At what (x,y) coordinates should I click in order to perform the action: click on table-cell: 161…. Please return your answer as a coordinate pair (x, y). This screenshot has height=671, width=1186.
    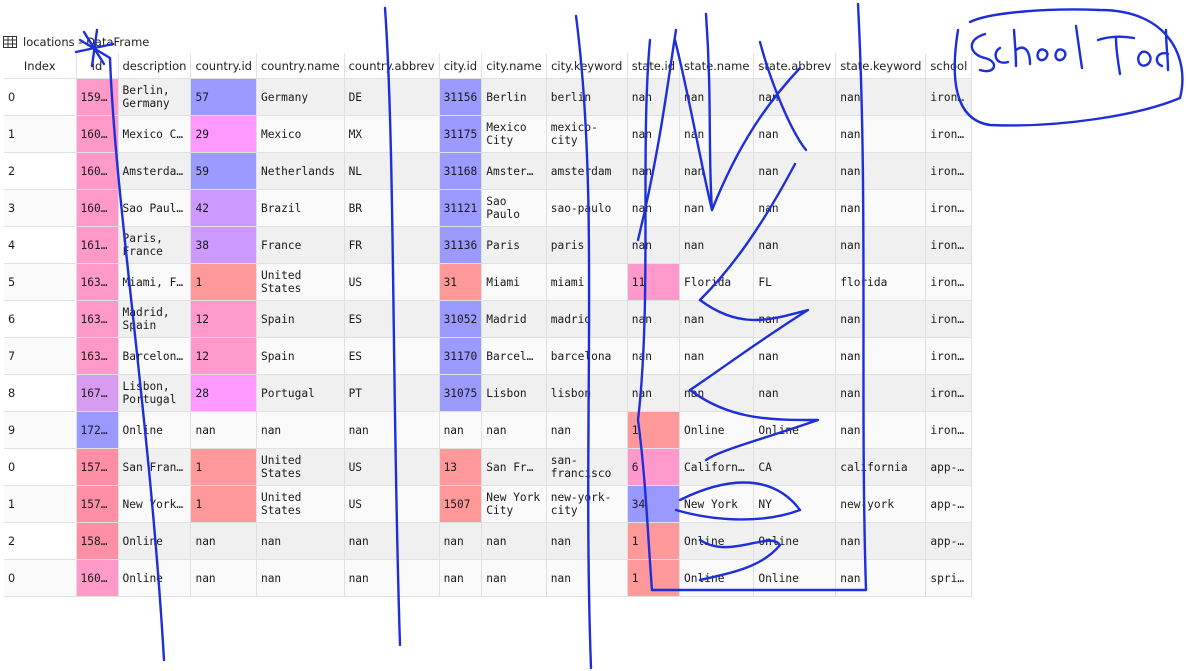
    Looking at the image, I should click on (97, 245).